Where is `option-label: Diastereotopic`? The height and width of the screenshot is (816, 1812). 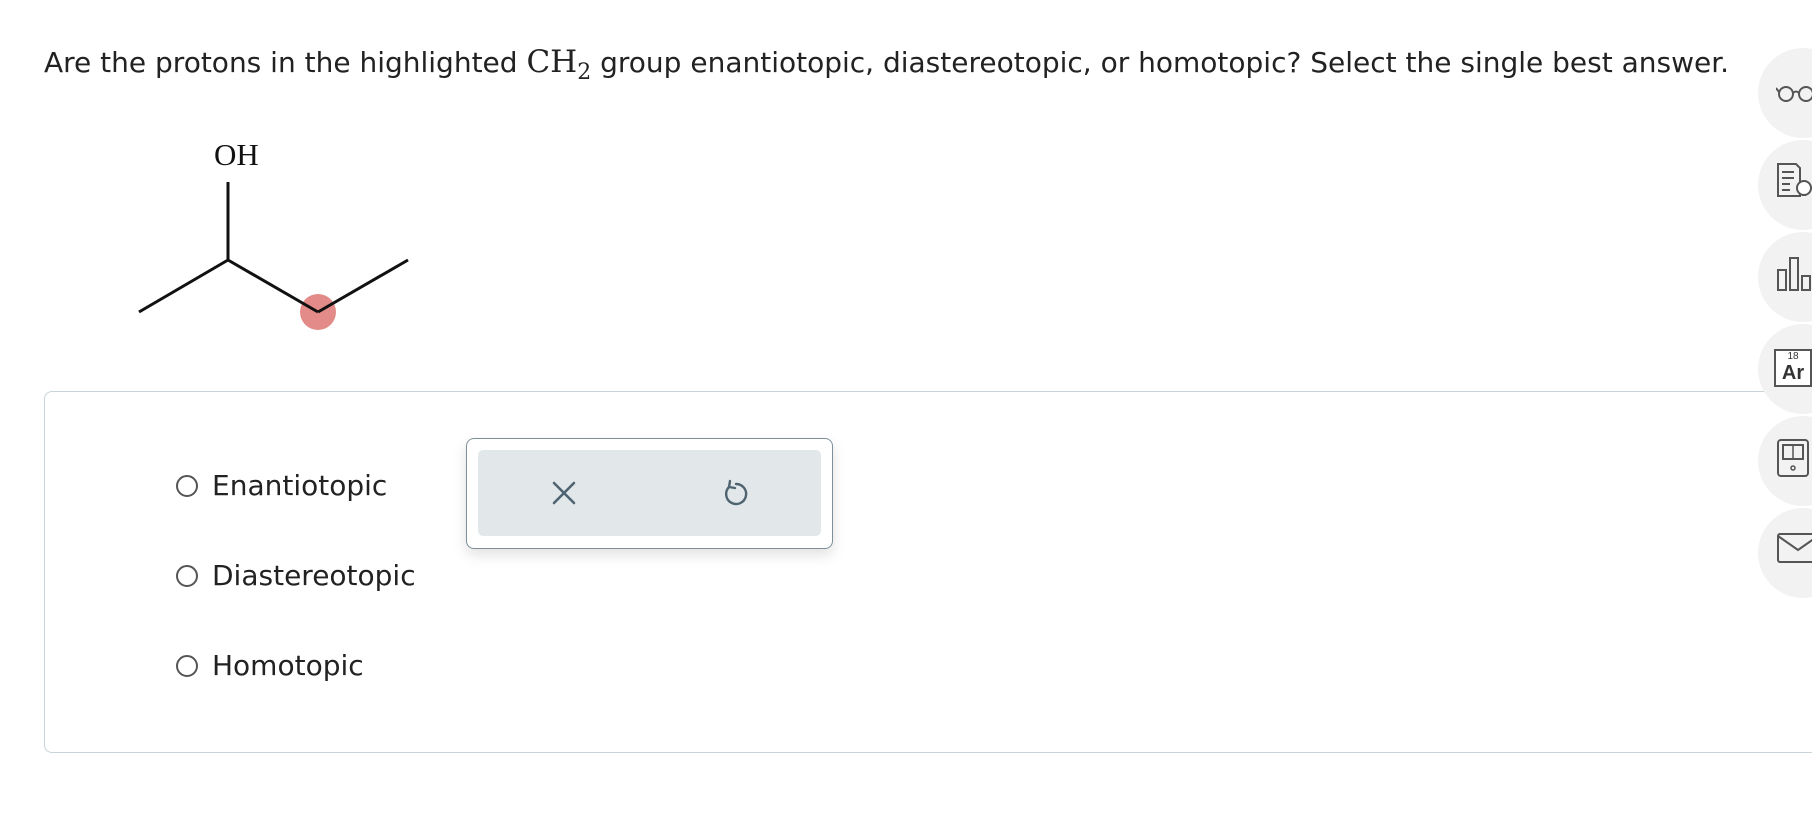
option-label: Diastereotopic is located at coordinates (314, 575).